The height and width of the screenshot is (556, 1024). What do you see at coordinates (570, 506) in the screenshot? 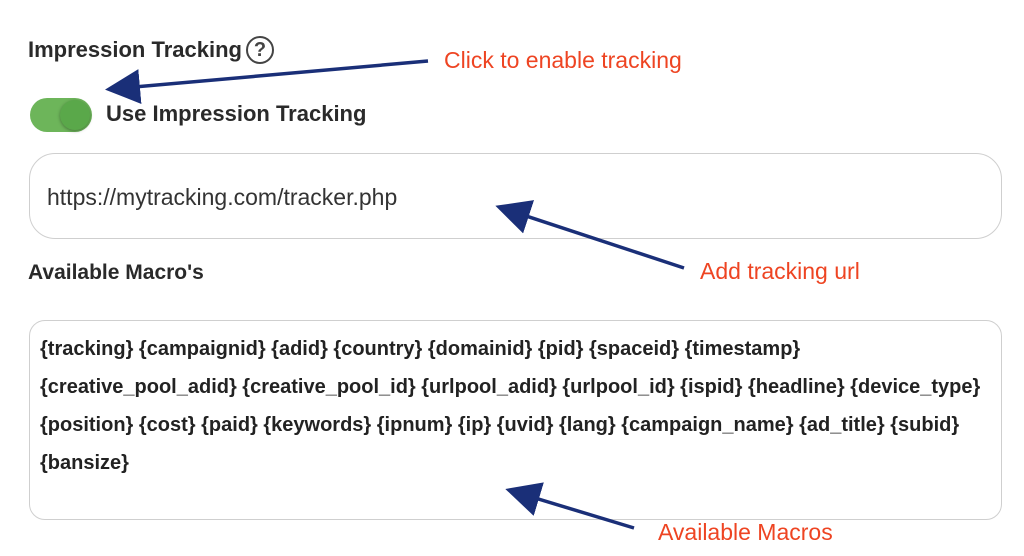
I see `arrow-to-macros` at bounding box center [570, 506].